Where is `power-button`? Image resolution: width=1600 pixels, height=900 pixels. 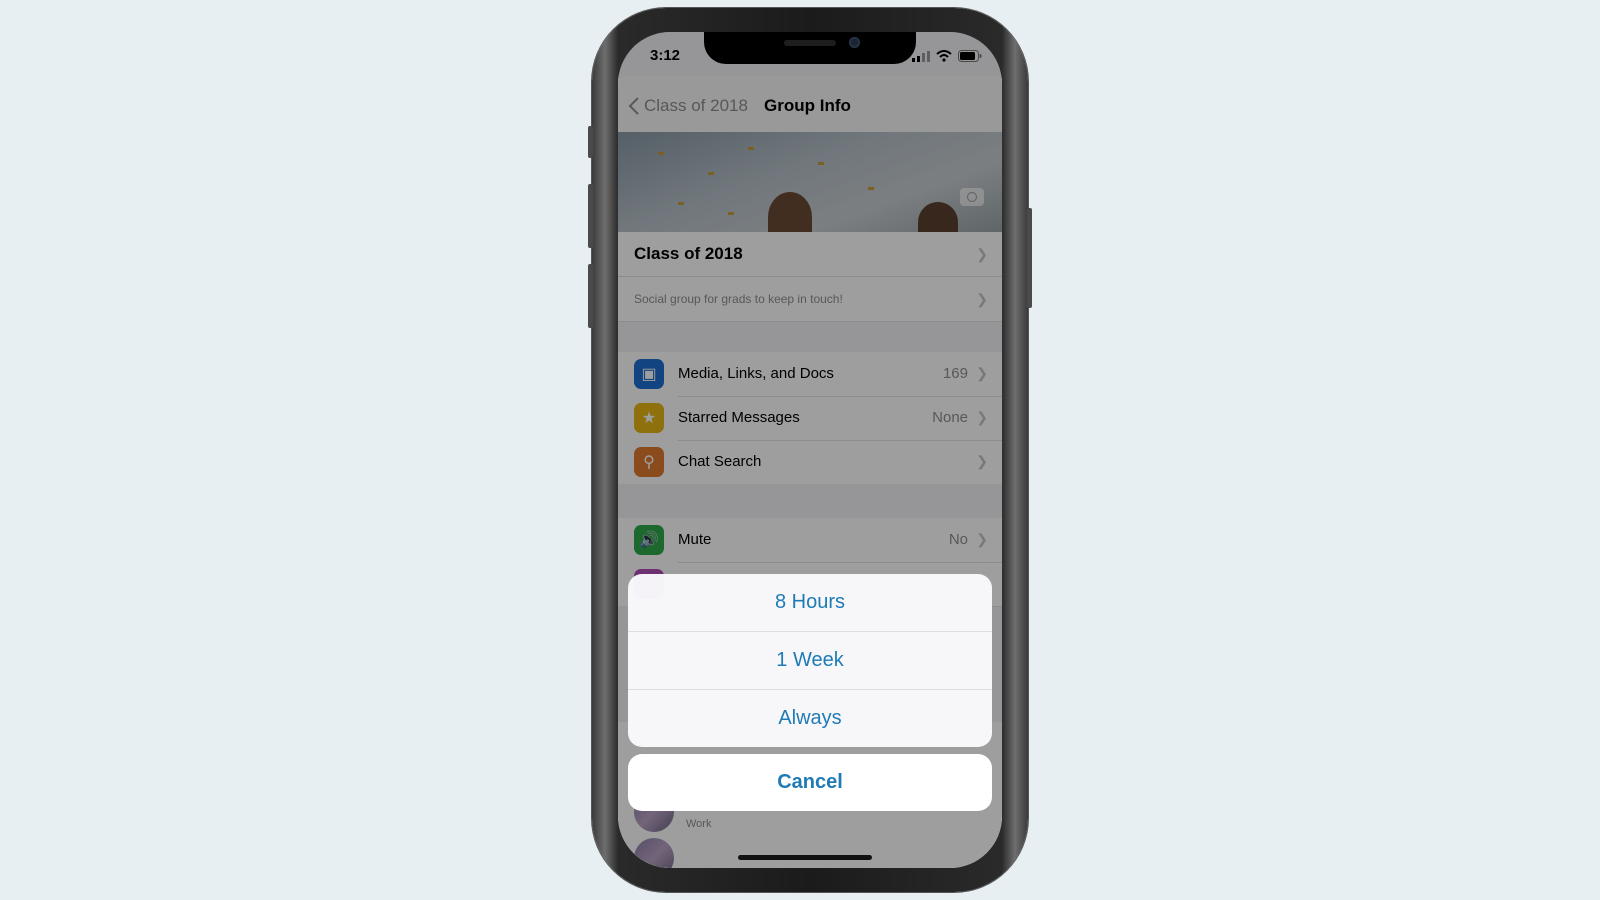
power-button is located at coordinates (1029, 258).